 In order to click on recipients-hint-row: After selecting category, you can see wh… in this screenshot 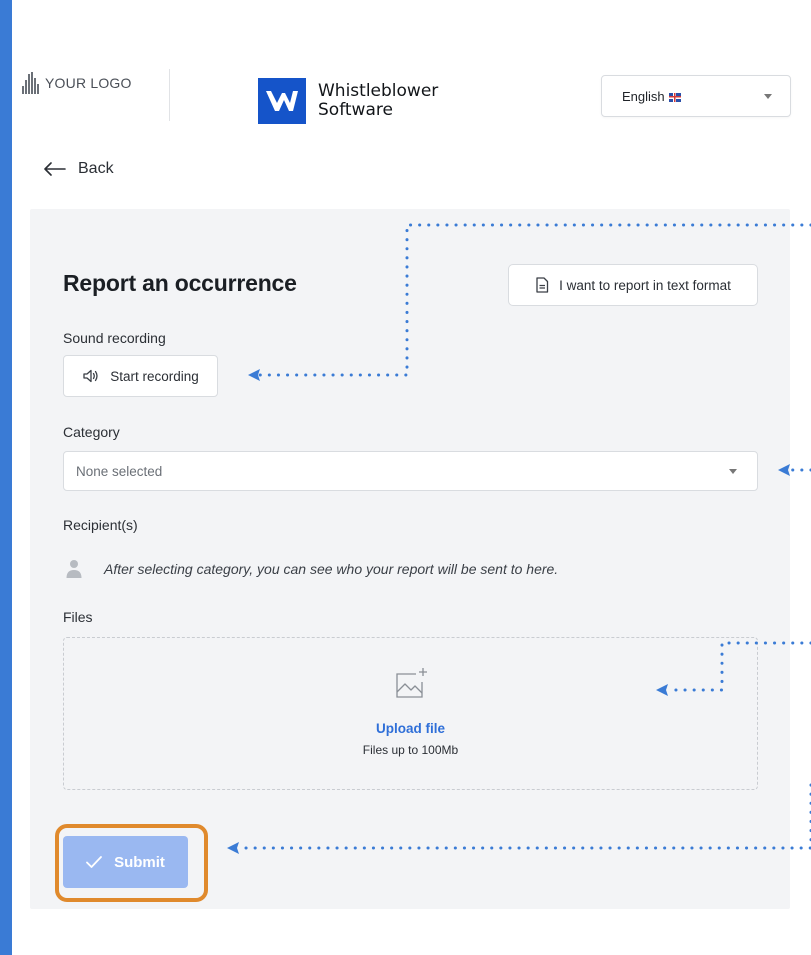, I will do `click(312, 569)`.